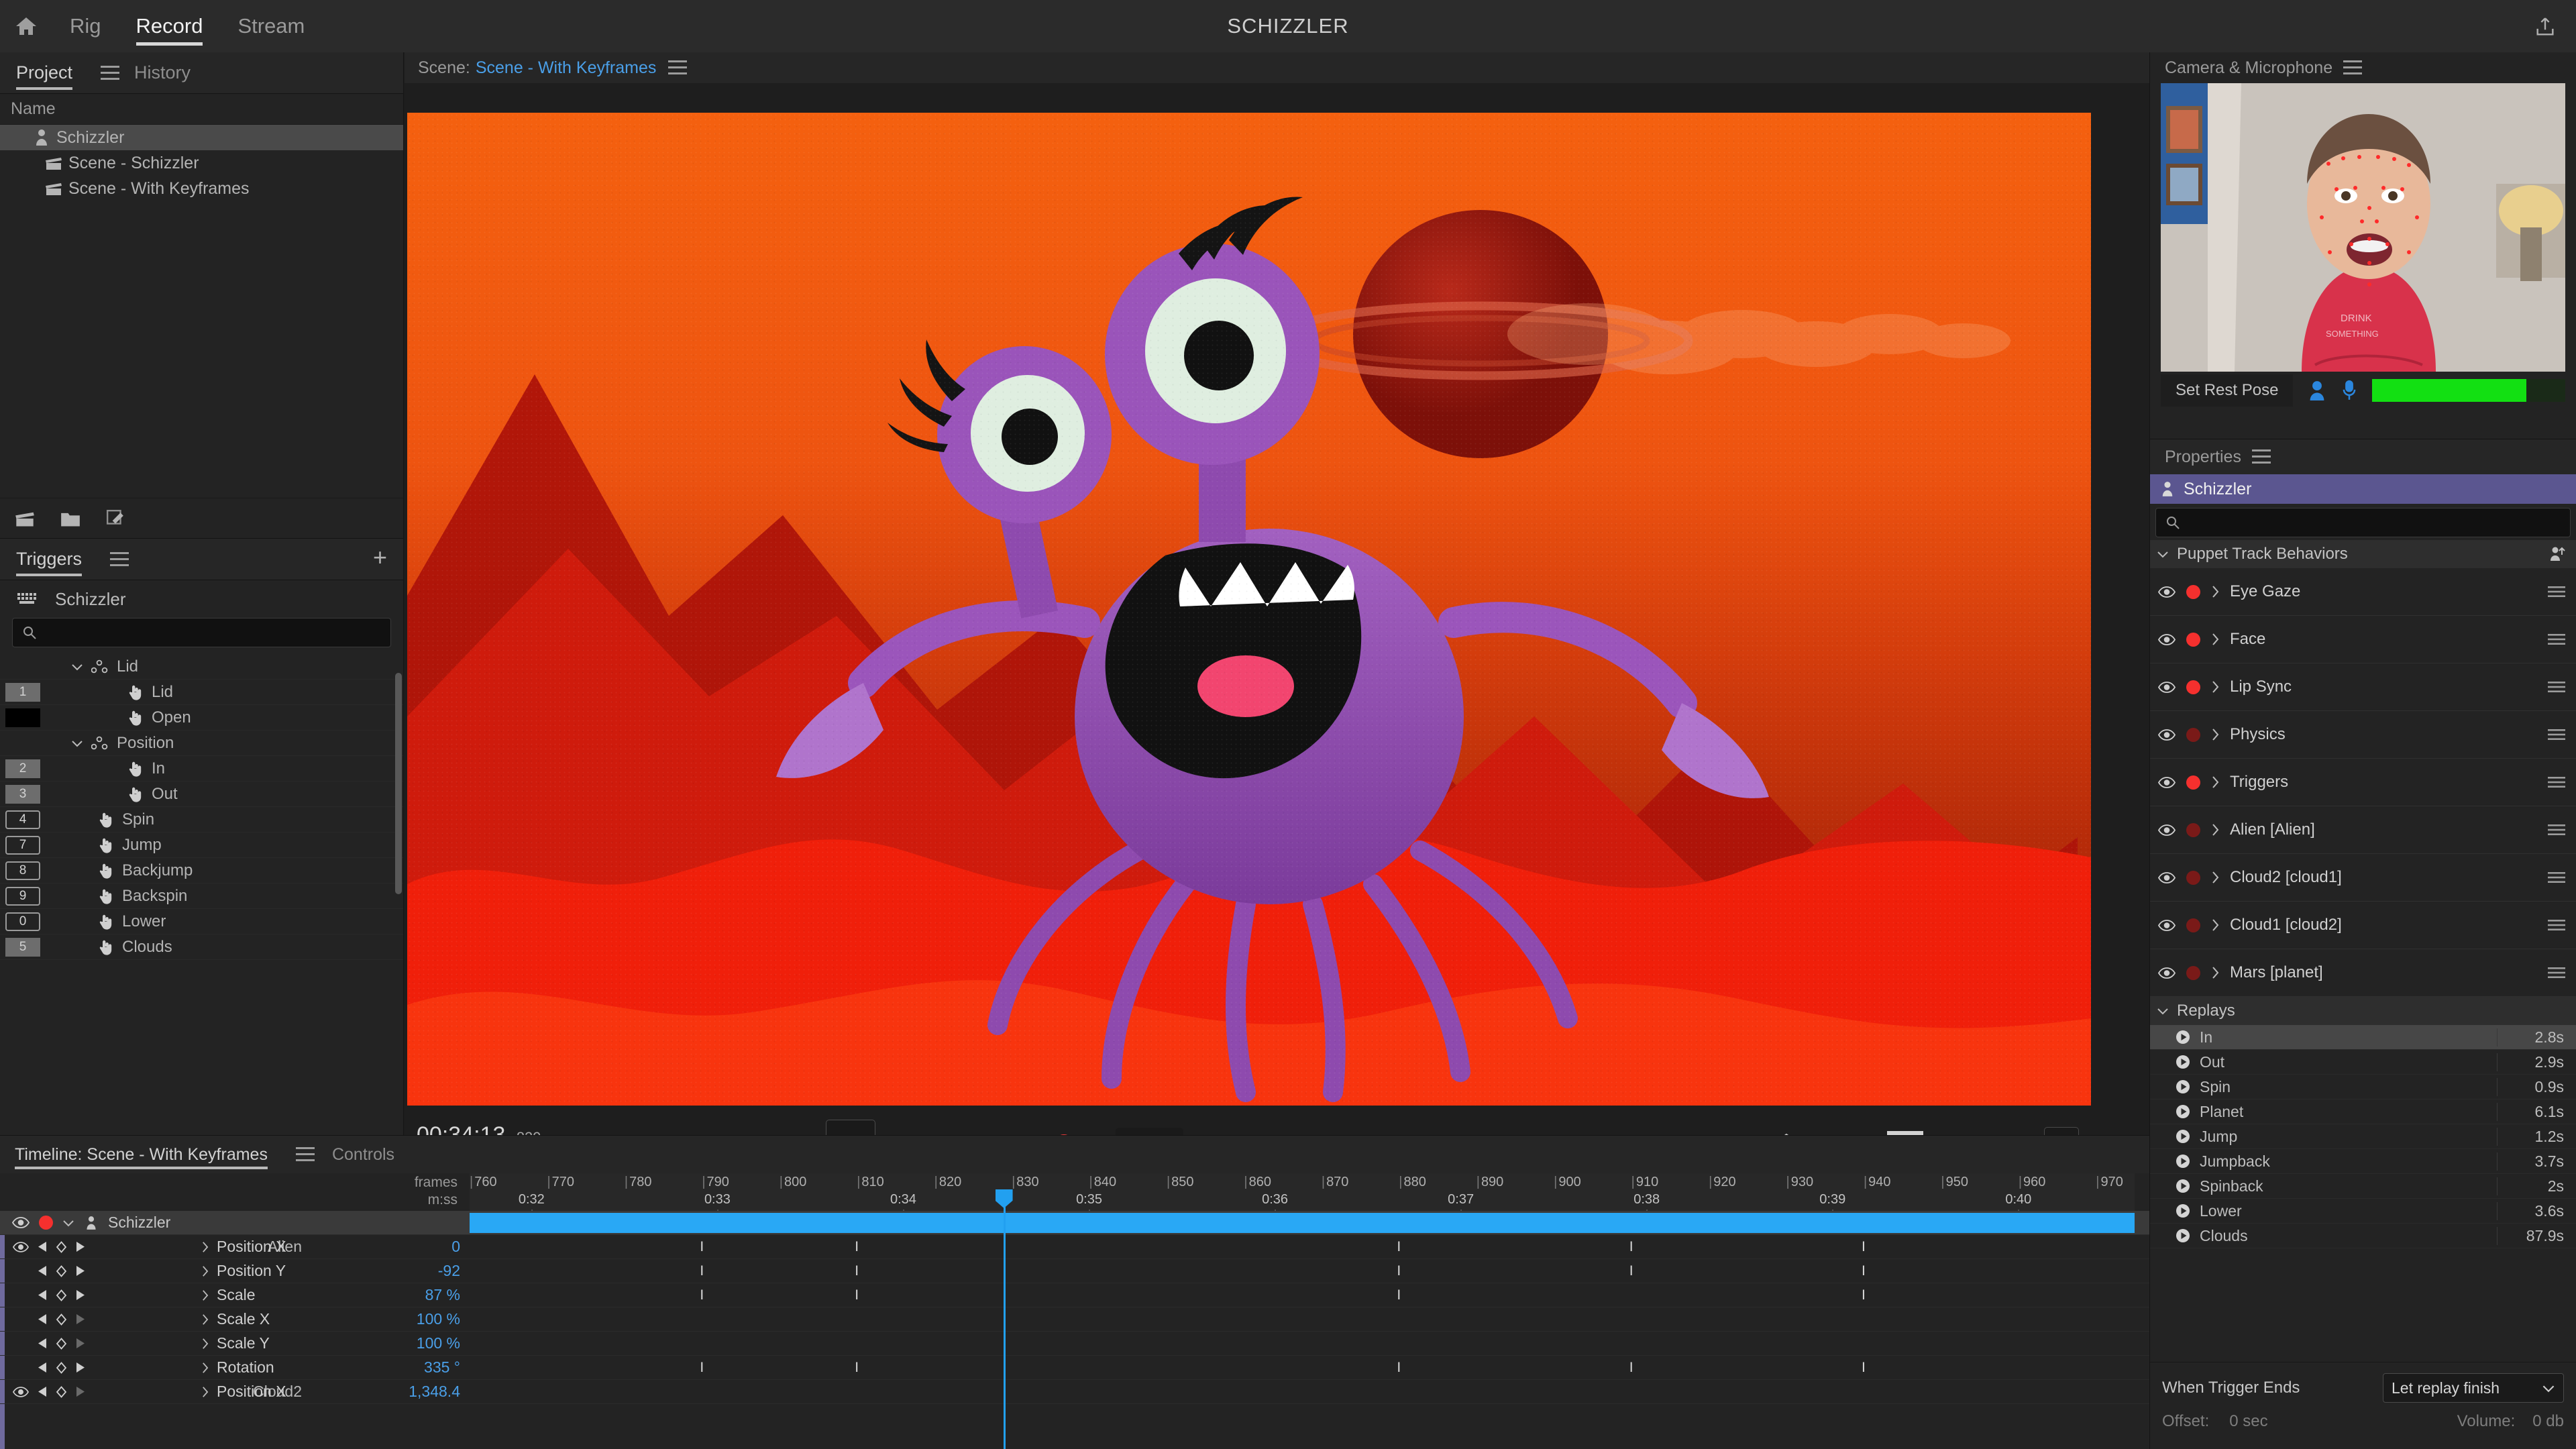 This screenshot has width=2576, height=1449. What do you see at coordinates (1302, 1223) in the screenshot?
I see `puppet-take-bar` at bounding box center [1302, 1223].